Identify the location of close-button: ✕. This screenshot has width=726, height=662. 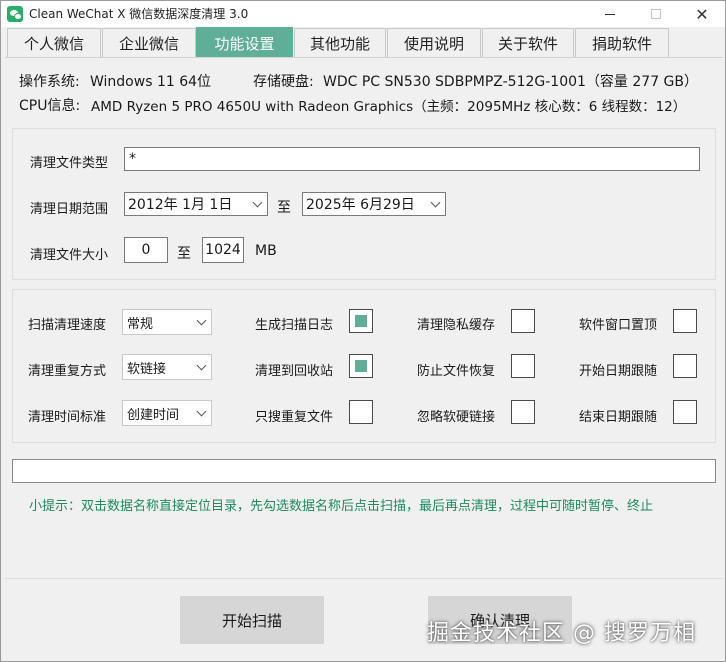
(702, 14).